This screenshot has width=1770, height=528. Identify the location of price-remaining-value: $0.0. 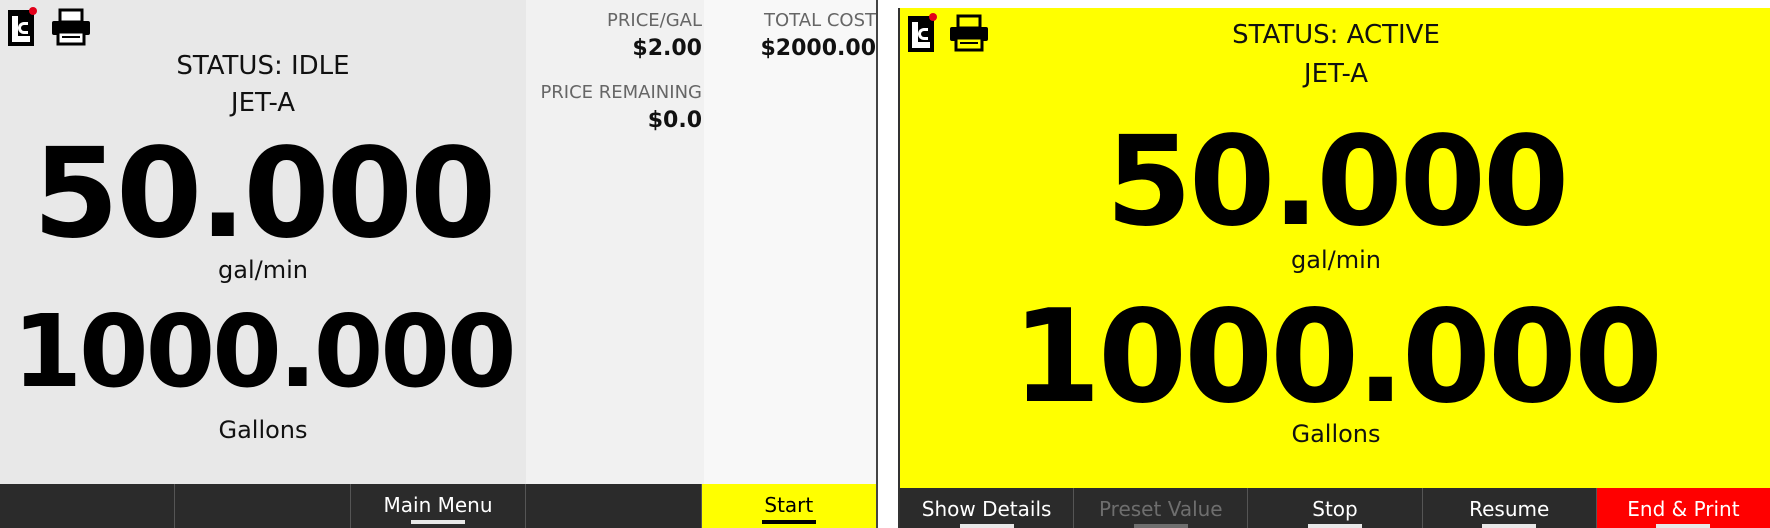
(674, 120).